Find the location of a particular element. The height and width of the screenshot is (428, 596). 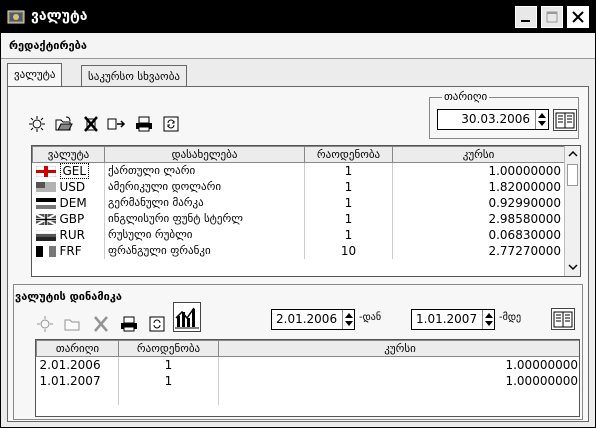

rate-cell: 0.92990000 is located at coordinates (478, 202).